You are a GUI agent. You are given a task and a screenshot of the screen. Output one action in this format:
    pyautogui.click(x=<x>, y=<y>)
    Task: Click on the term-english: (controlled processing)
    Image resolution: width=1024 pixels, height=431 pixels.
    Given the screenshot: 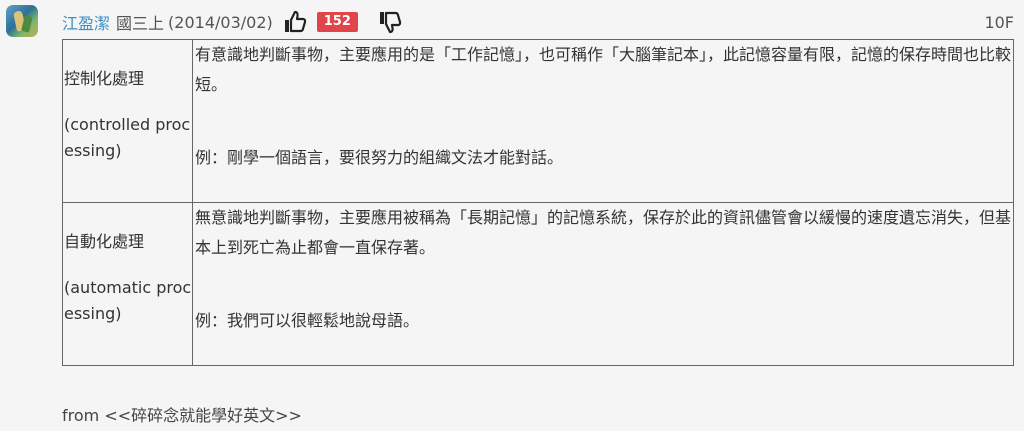 What is the action you would take?
    pyautogui.click(x=127, y=137)
    